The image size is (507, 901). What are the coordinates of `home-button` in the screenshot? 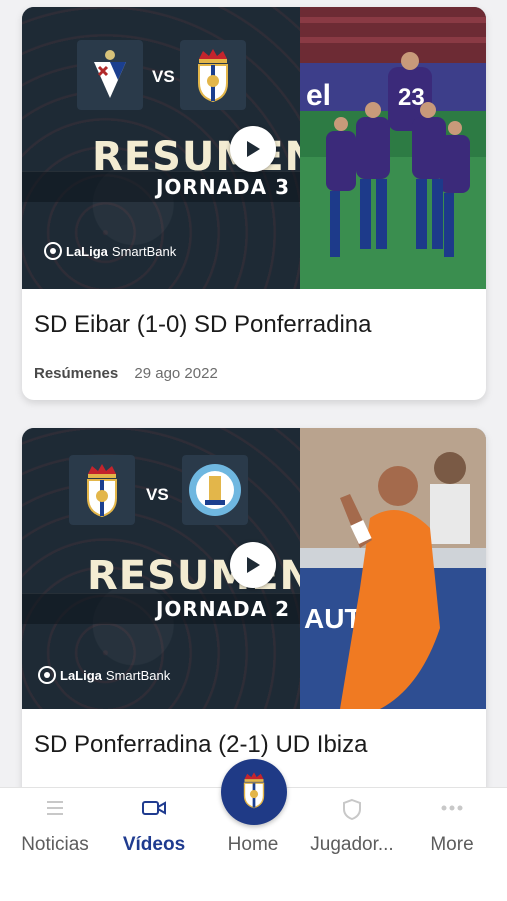 It's located at (254, 792).